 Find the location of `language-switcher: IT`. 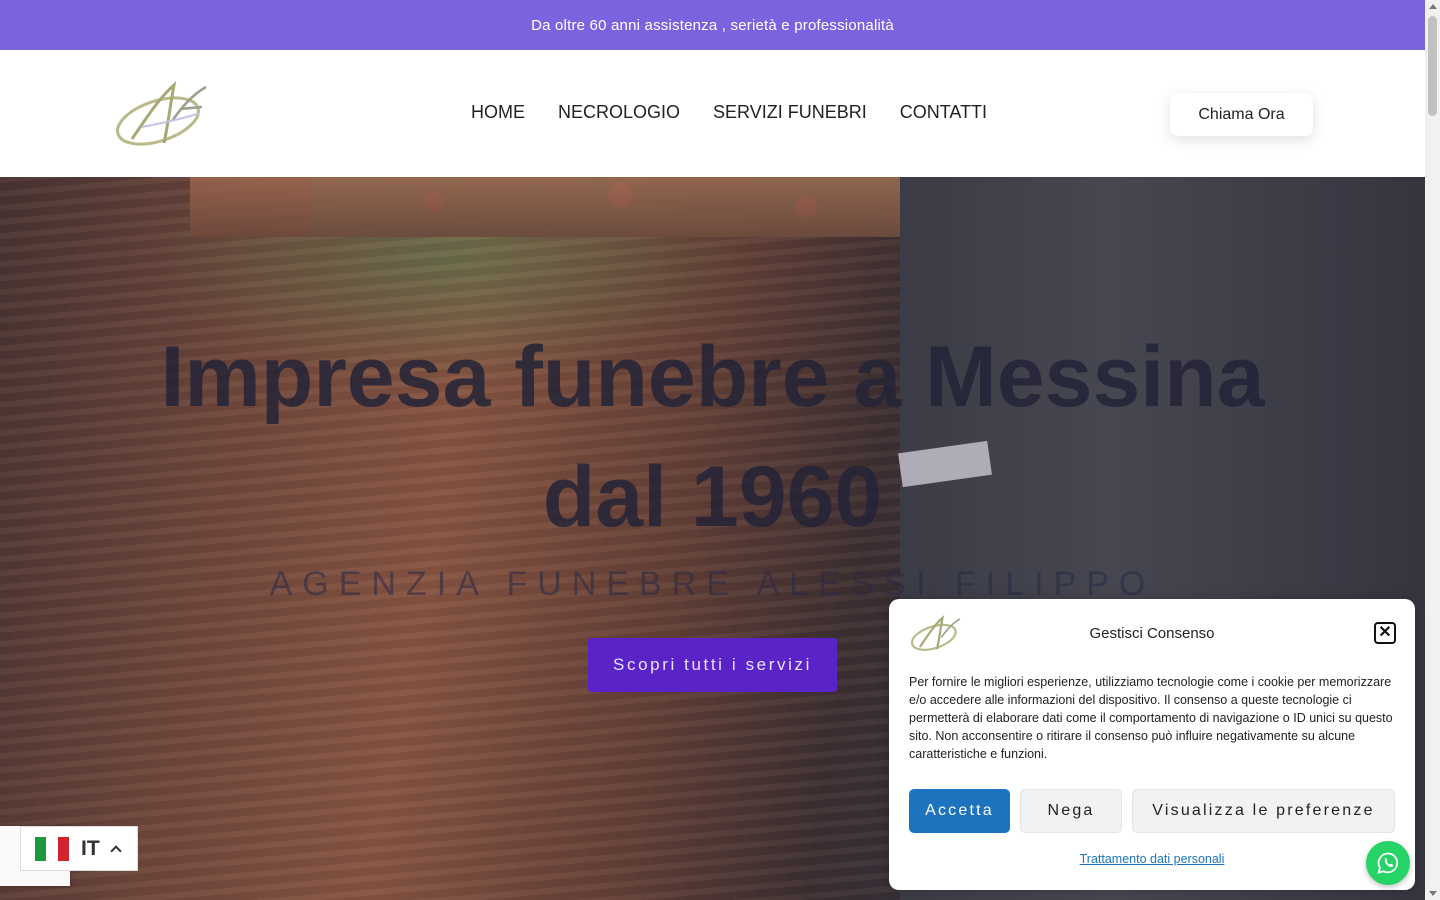

language-switcher: IT is located at coordinates (79, 848).